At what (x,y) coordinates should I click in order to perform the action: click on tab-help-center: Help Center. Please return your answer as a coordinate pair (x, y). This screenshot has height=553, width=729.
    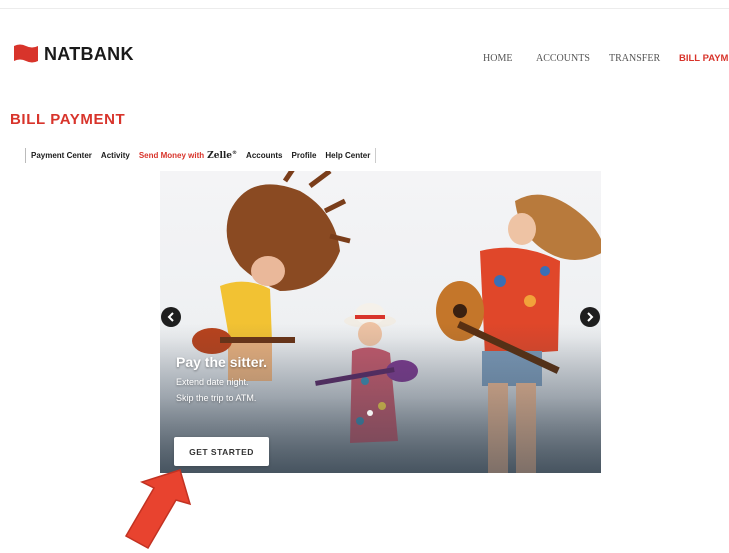
    Looking at the image, I should click on (347, 155).